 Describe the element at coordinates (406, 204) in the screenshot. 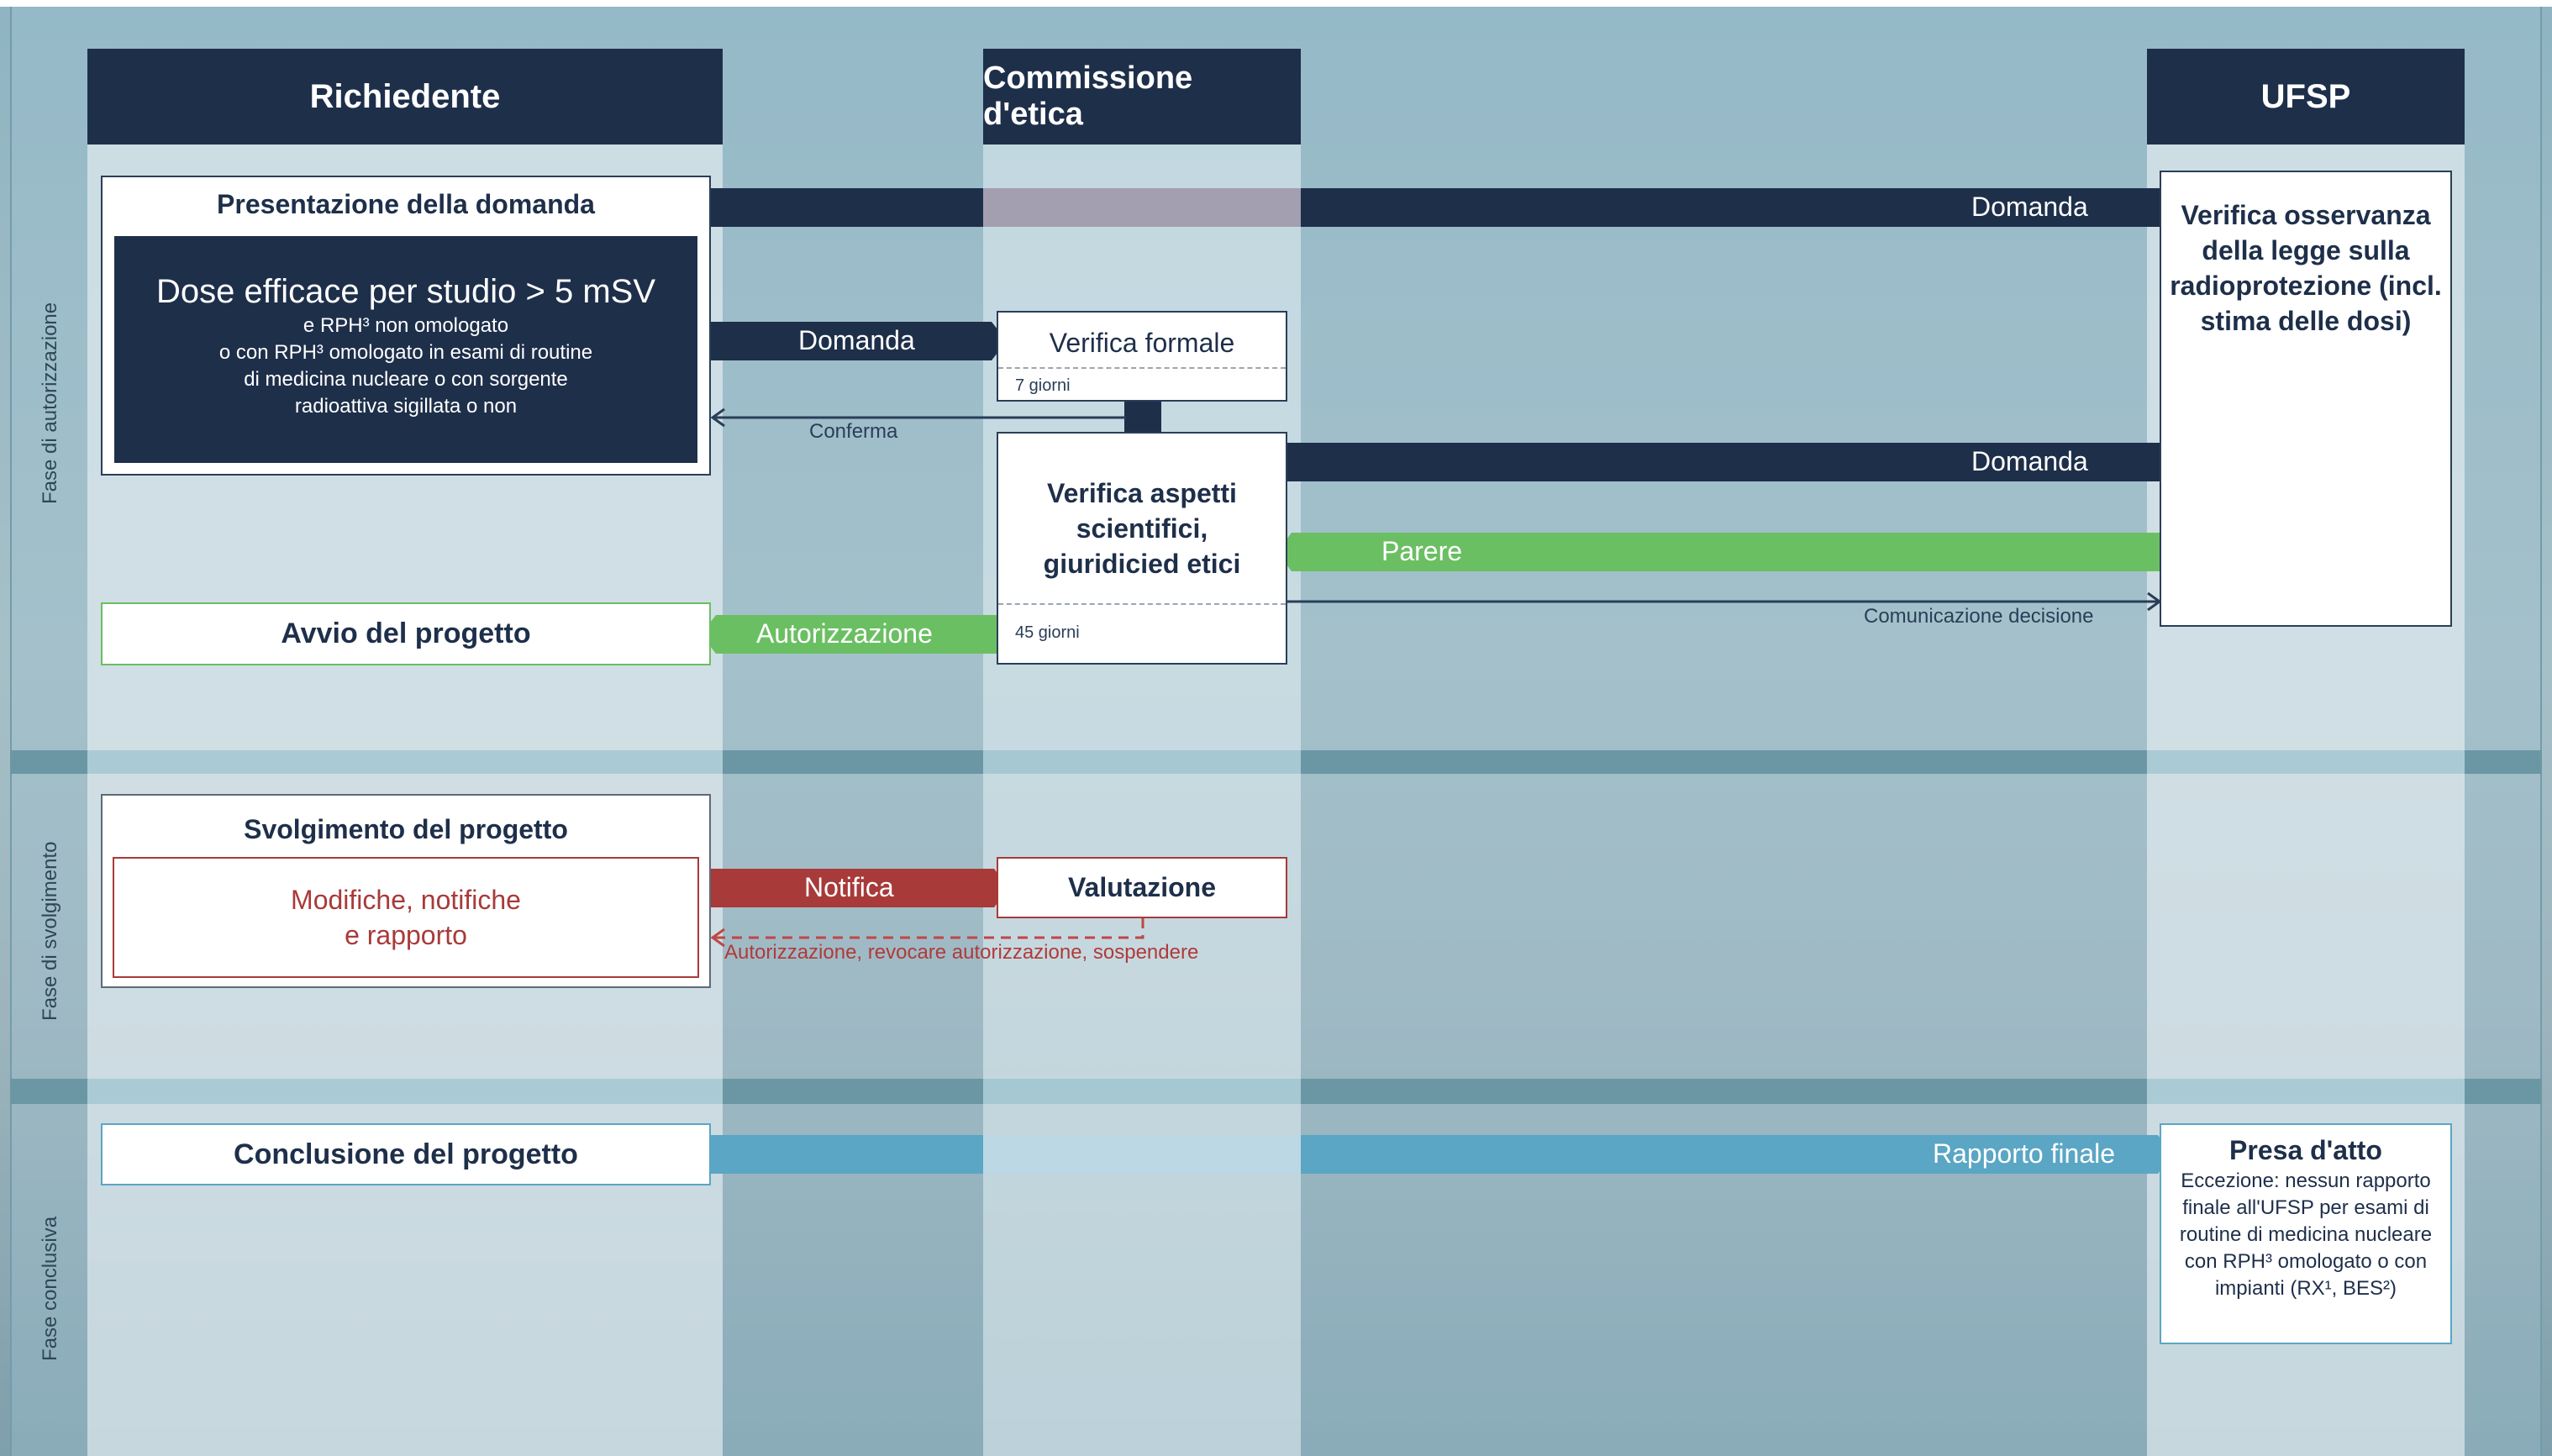

I see `submission-title: Presentazione della domanda` at that location.